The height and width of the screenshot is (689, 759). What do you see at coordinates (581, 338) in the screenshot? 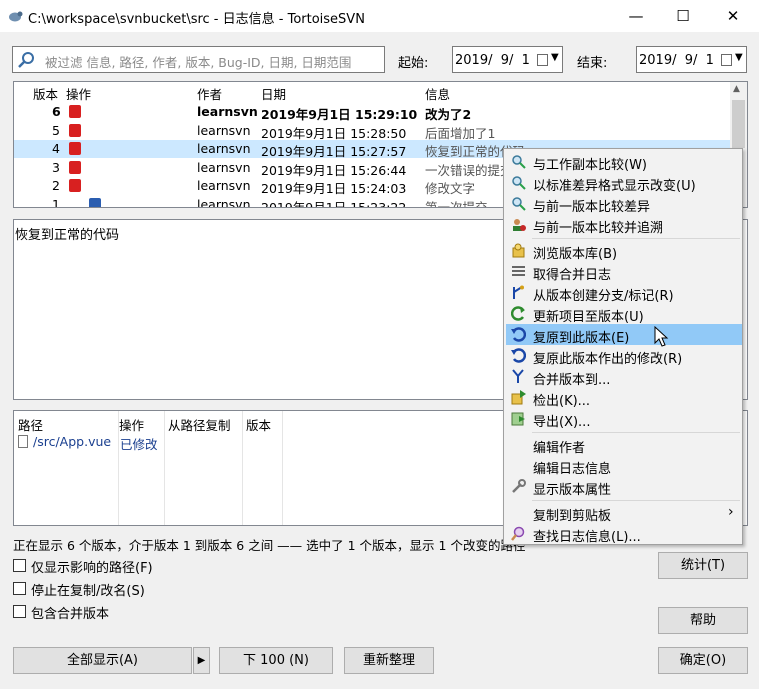
I see `menu-item-label: 复原到此版本(E)` at bounding box center [581, 338].